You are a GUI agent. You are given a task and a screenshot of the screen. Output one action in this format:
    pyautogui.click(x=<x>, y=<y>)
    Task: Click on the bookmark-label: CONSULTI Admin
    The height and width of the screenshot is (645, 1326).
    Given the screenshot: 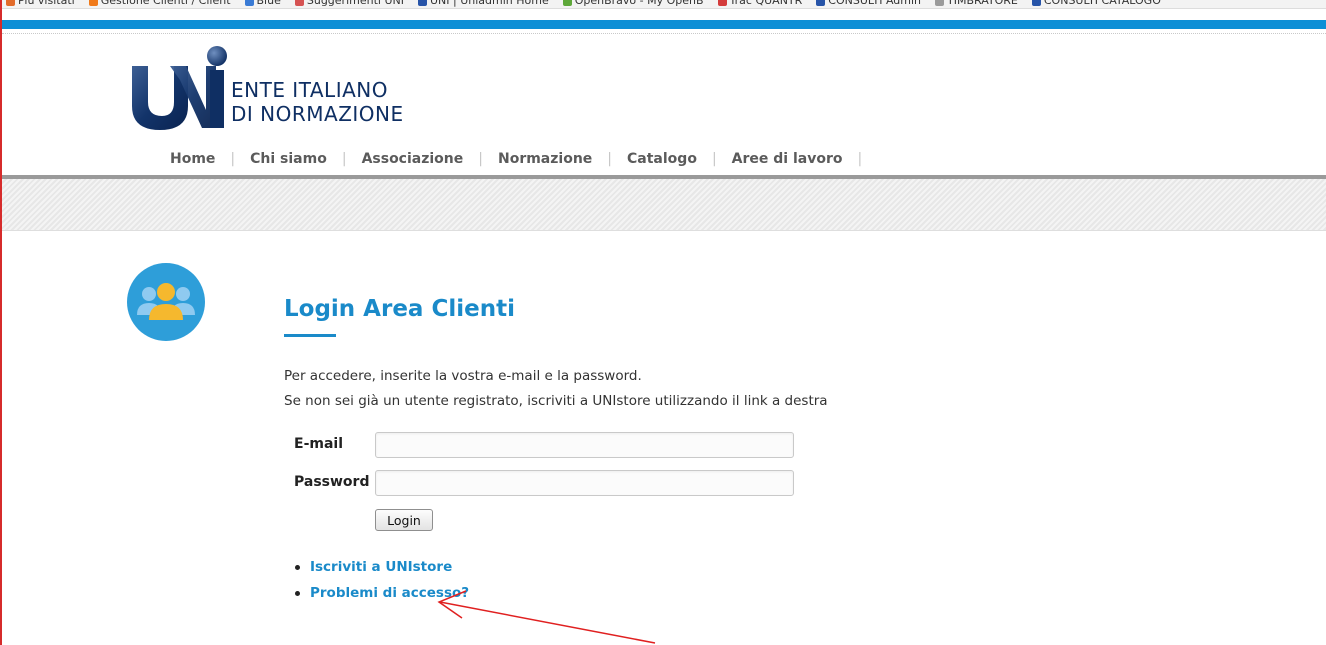 What is the action you would take?
    pyautogui.click(x=875, y=3)
    